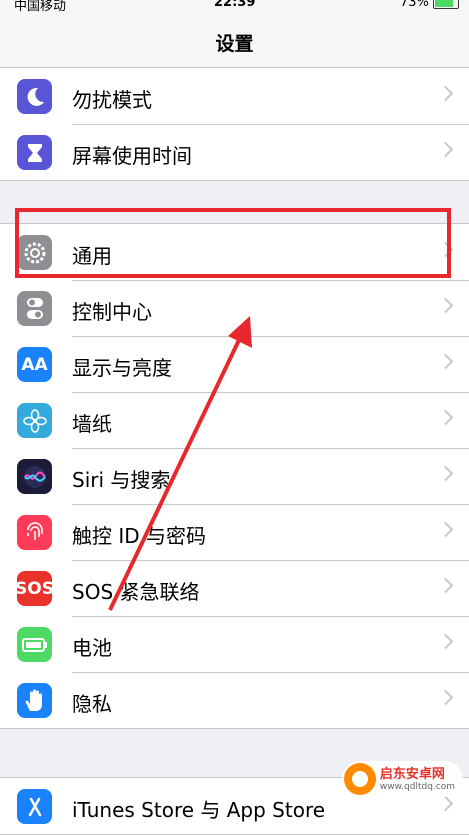 The width and height of the screenshot is (469, 835). Describe the element at coordinates (40, 7) in the screenshot. I see `carrier-label: 中国移动` at that location.